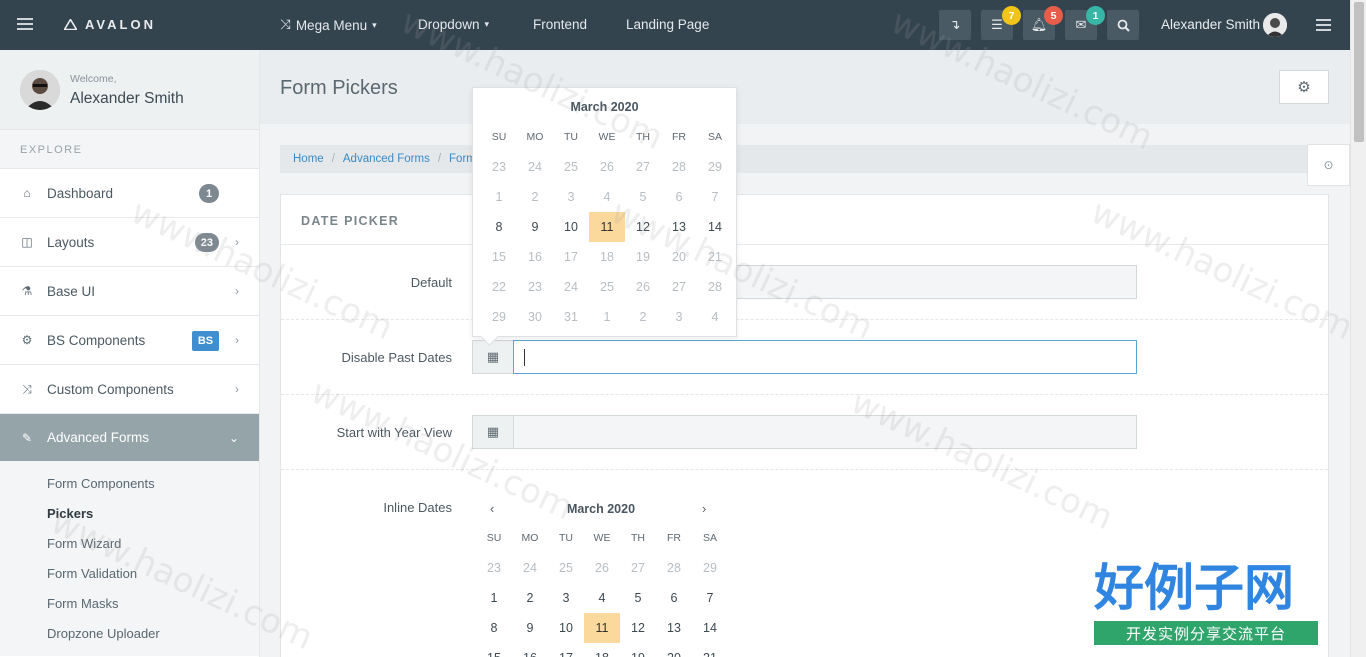  I want to click on breadcrumb-advanced-forms: Advanced Forms, so click(386, 159).